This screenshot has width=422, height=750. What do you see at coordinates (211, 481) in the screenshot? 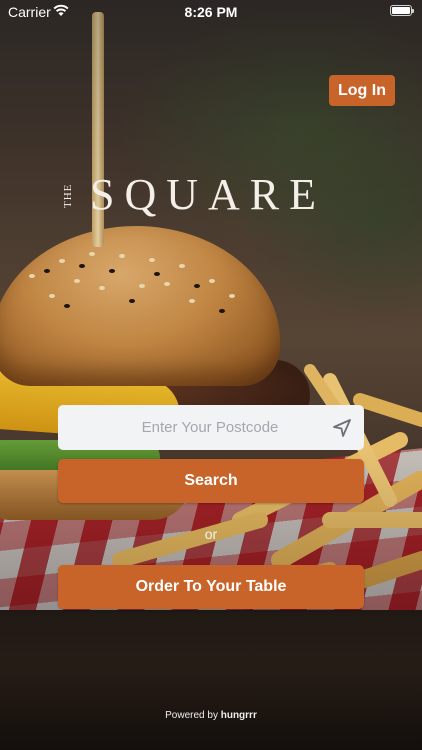
I see `search-button: Search` at bounding box center [211, 481].